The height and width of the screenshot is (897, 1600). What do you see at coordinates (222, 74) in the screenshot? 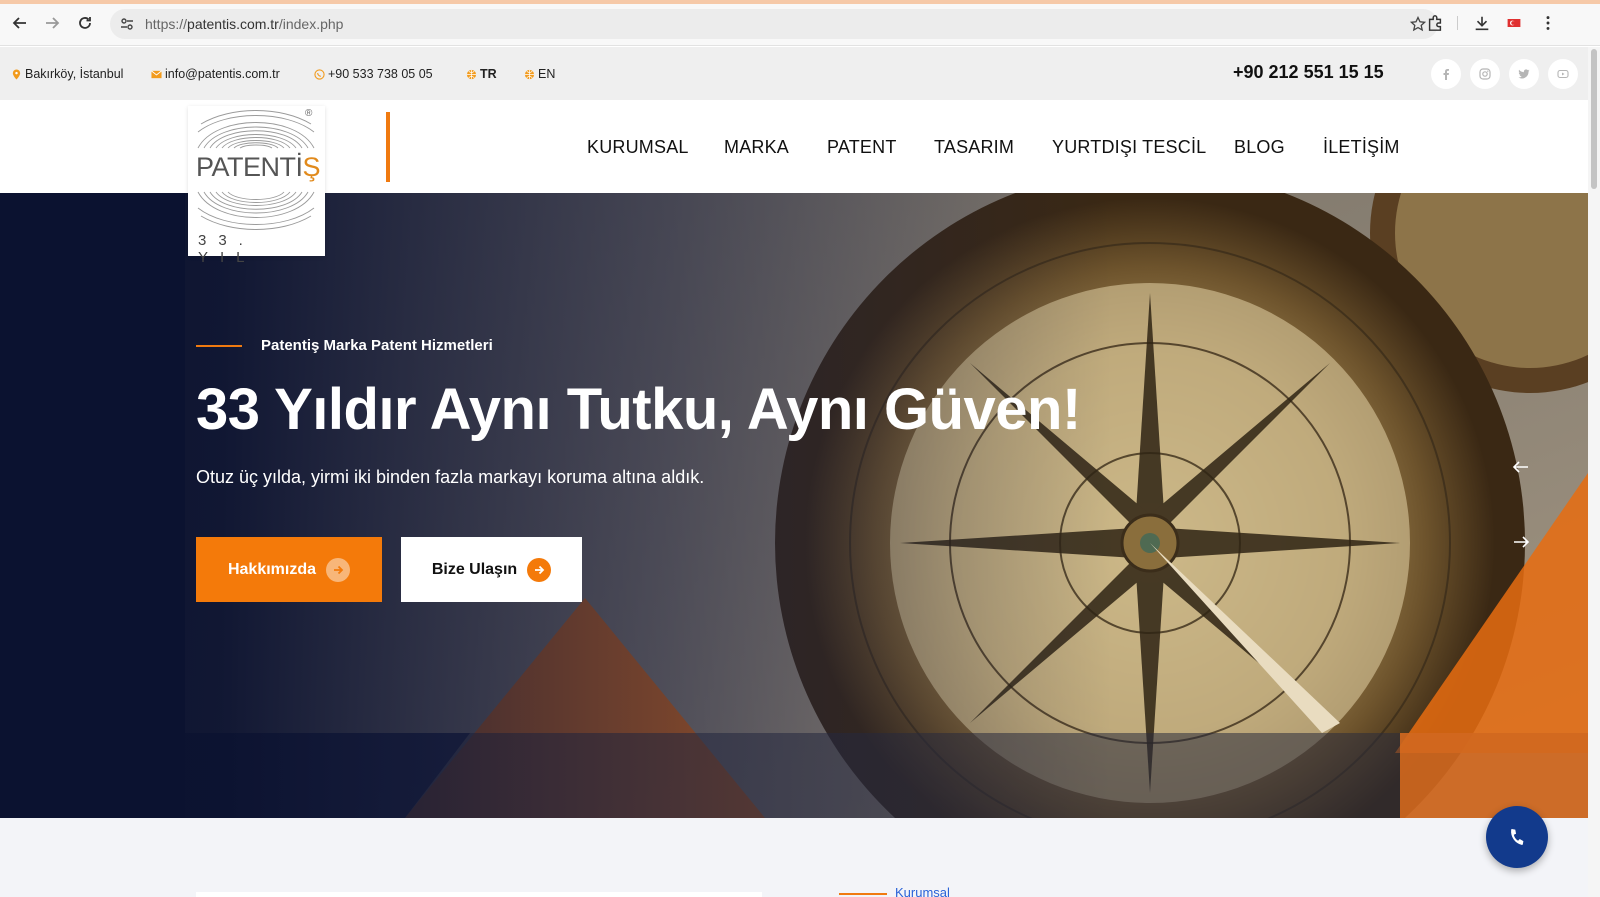
I see `email-text: info@patentis.com.tr` at bounding box center [222, 74].